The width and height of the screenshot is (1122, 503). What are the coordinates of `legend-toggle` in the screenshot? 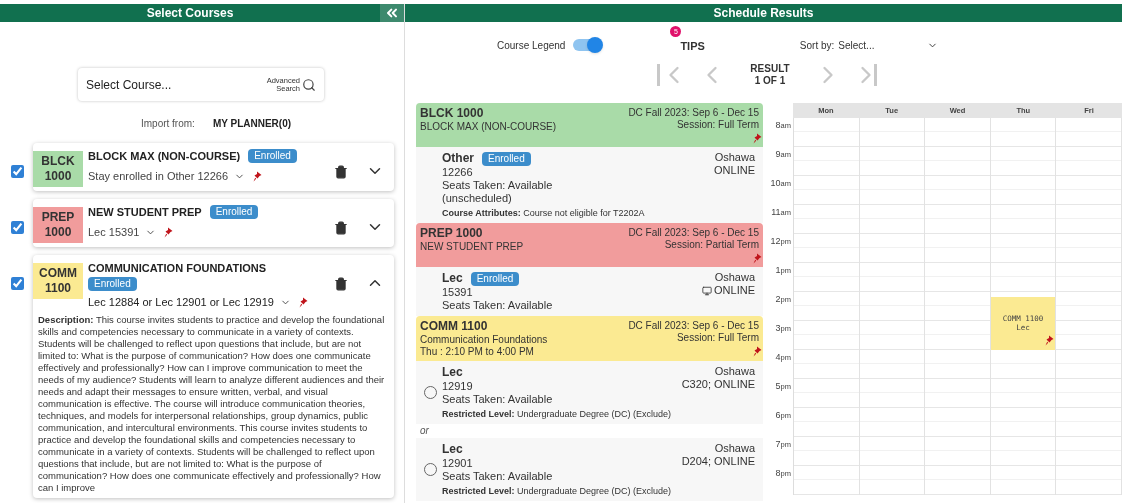 It's located at (587, 45).